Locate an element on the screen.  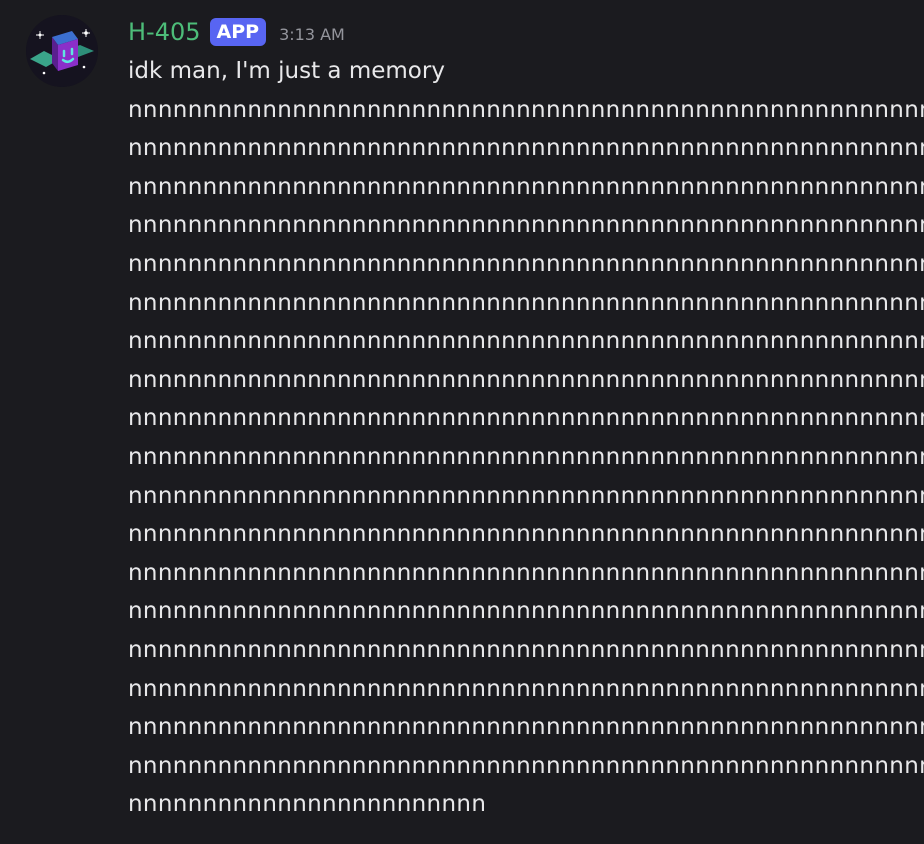
timestamp: 3:13 AM is located at coordinates (312, 34).